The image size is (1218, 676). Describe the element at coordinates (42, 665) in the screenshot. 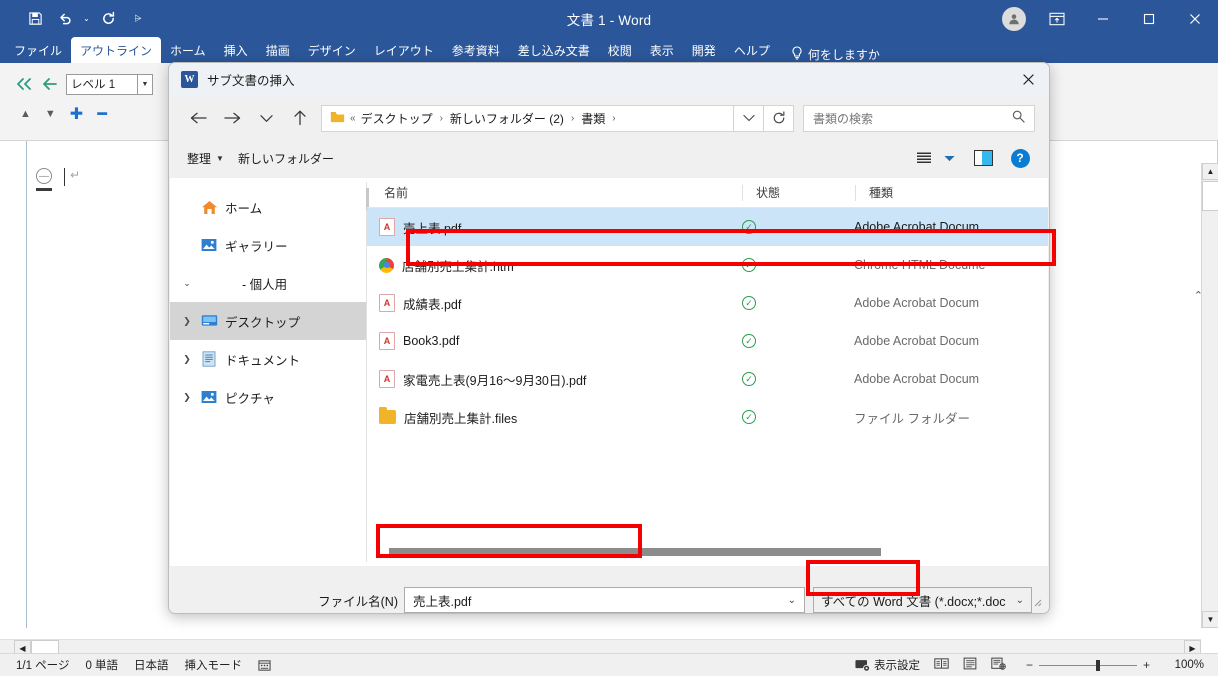

I see `status-page-count: 1/1 ページ` at that location.